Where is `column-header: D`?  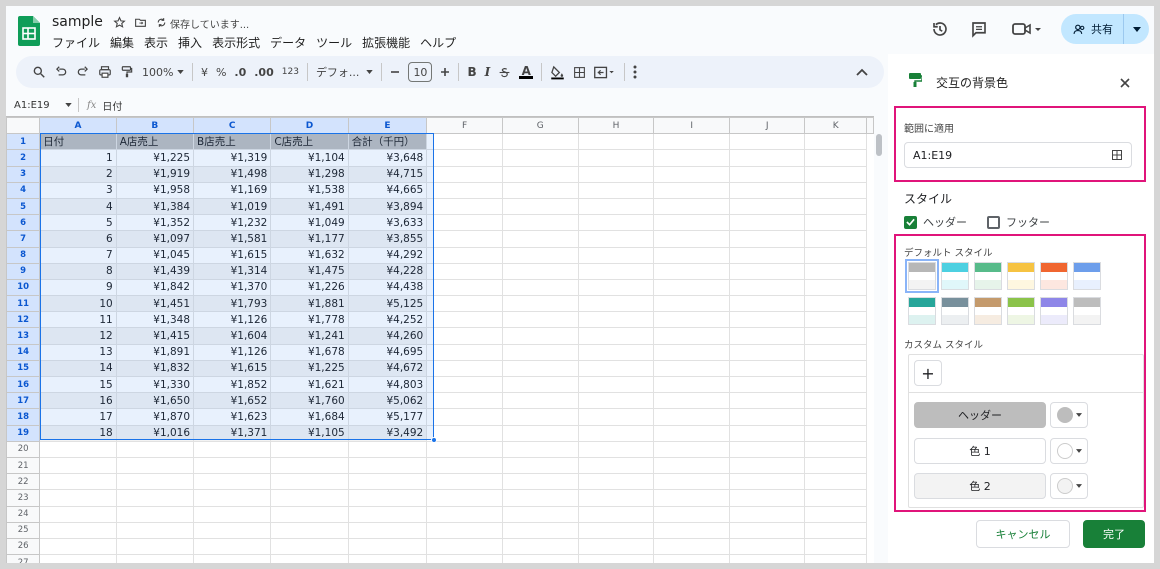
column-header: D is located at coordinates (309, 126).